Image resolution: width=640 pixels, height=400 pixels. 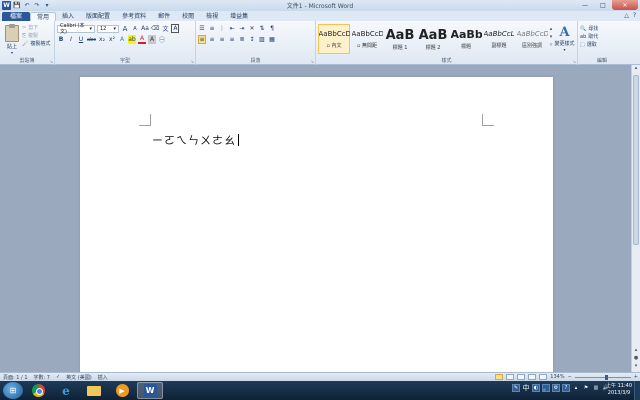 I want to click on ime-tool-icon: ⚙, so click(x=556, y=388).